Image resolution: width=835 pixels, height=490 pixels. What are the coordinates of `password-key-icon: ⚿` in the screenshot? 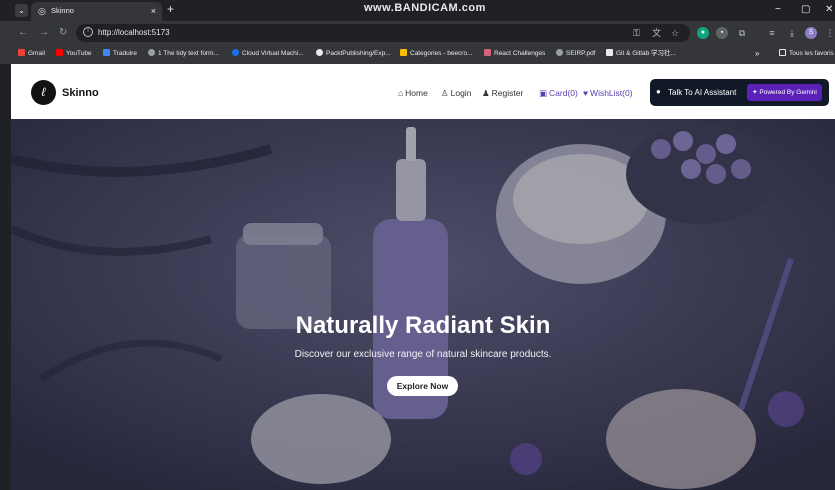 It's located at (636, 33).